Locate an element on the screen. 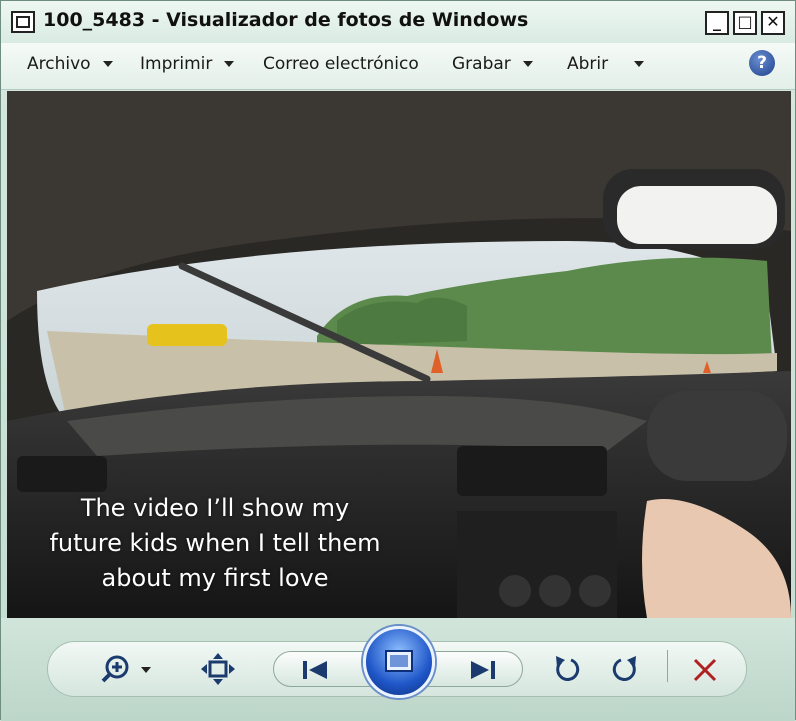 This screenshot has height=721, width=796. fit-window-icon is located at coordinates (218, 669).